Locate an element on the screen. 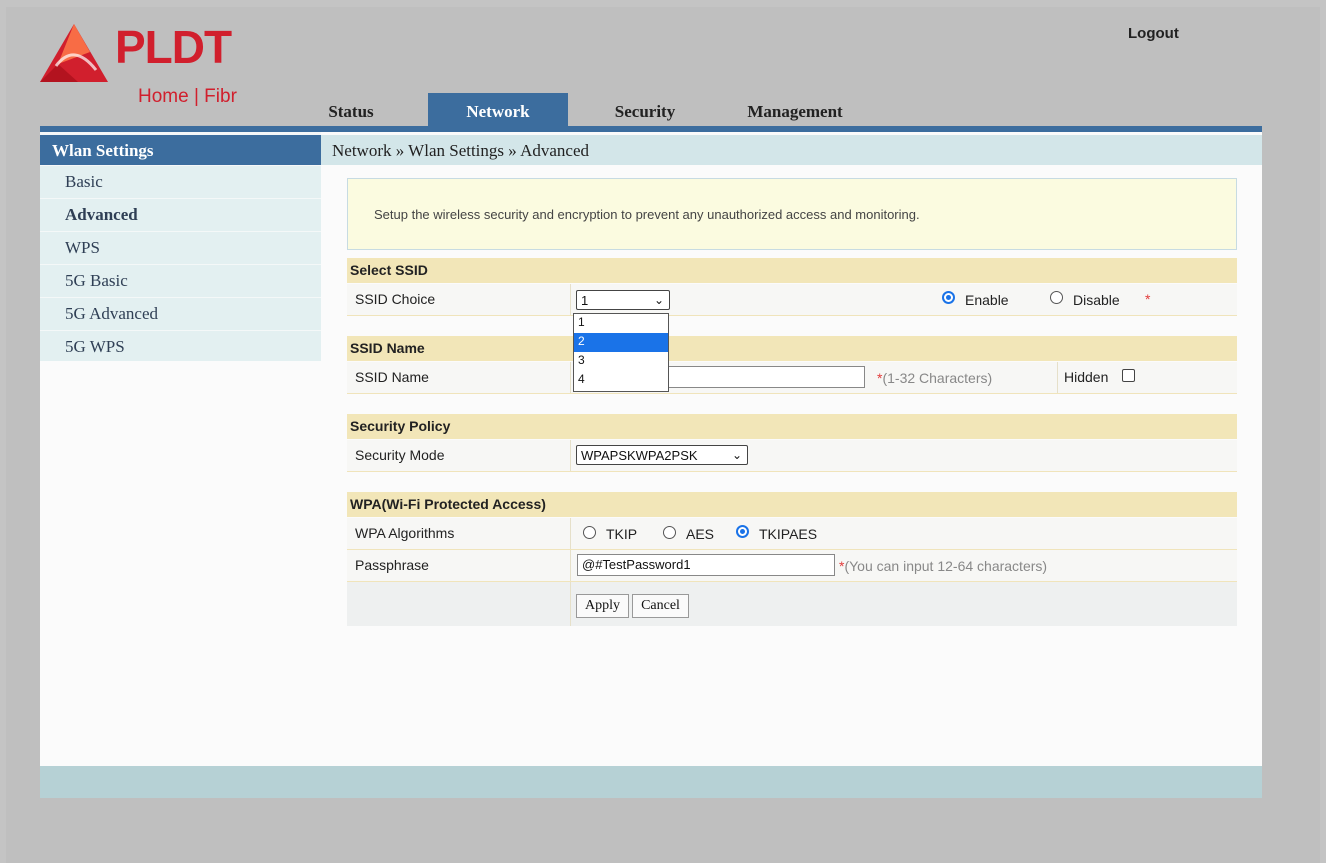  tkipaes-label: TKIPAES is located at coordinates (788, 534).